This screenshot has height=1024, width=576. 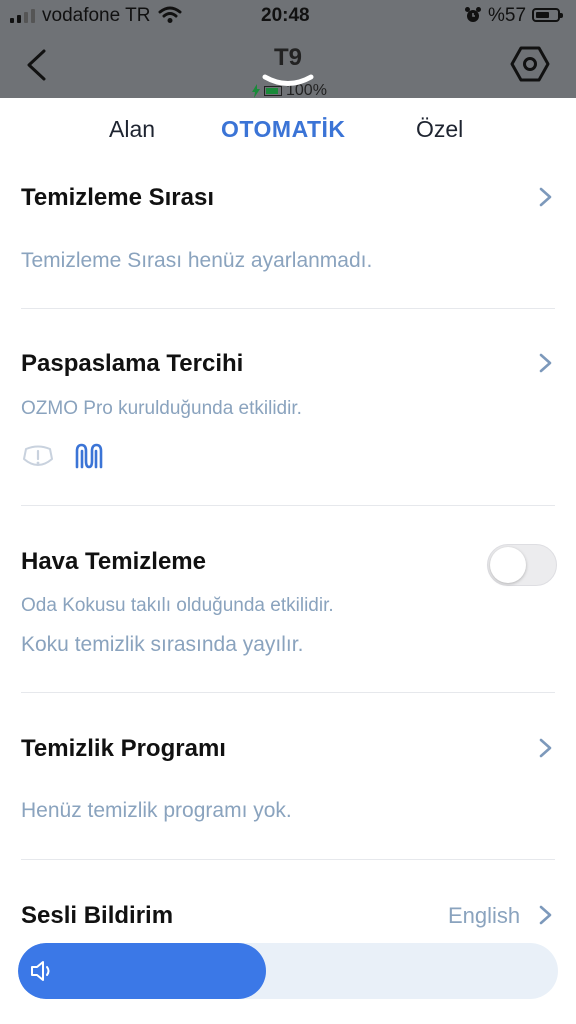 I want to click on clock: 20:48, so click(x=285, y=15).